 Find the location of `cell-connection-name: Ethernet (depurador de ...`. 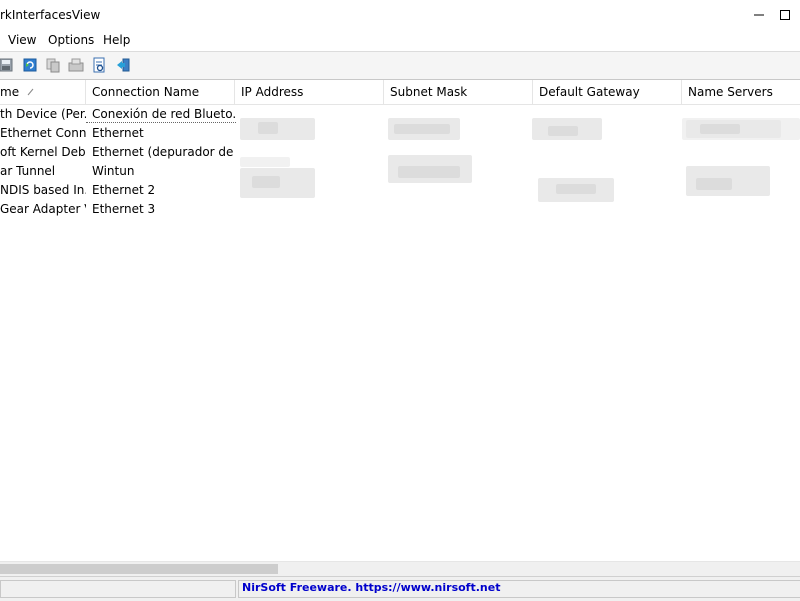

cell-connection-name: Ethernet (depurador de ... is located at coordinates (163, 152).